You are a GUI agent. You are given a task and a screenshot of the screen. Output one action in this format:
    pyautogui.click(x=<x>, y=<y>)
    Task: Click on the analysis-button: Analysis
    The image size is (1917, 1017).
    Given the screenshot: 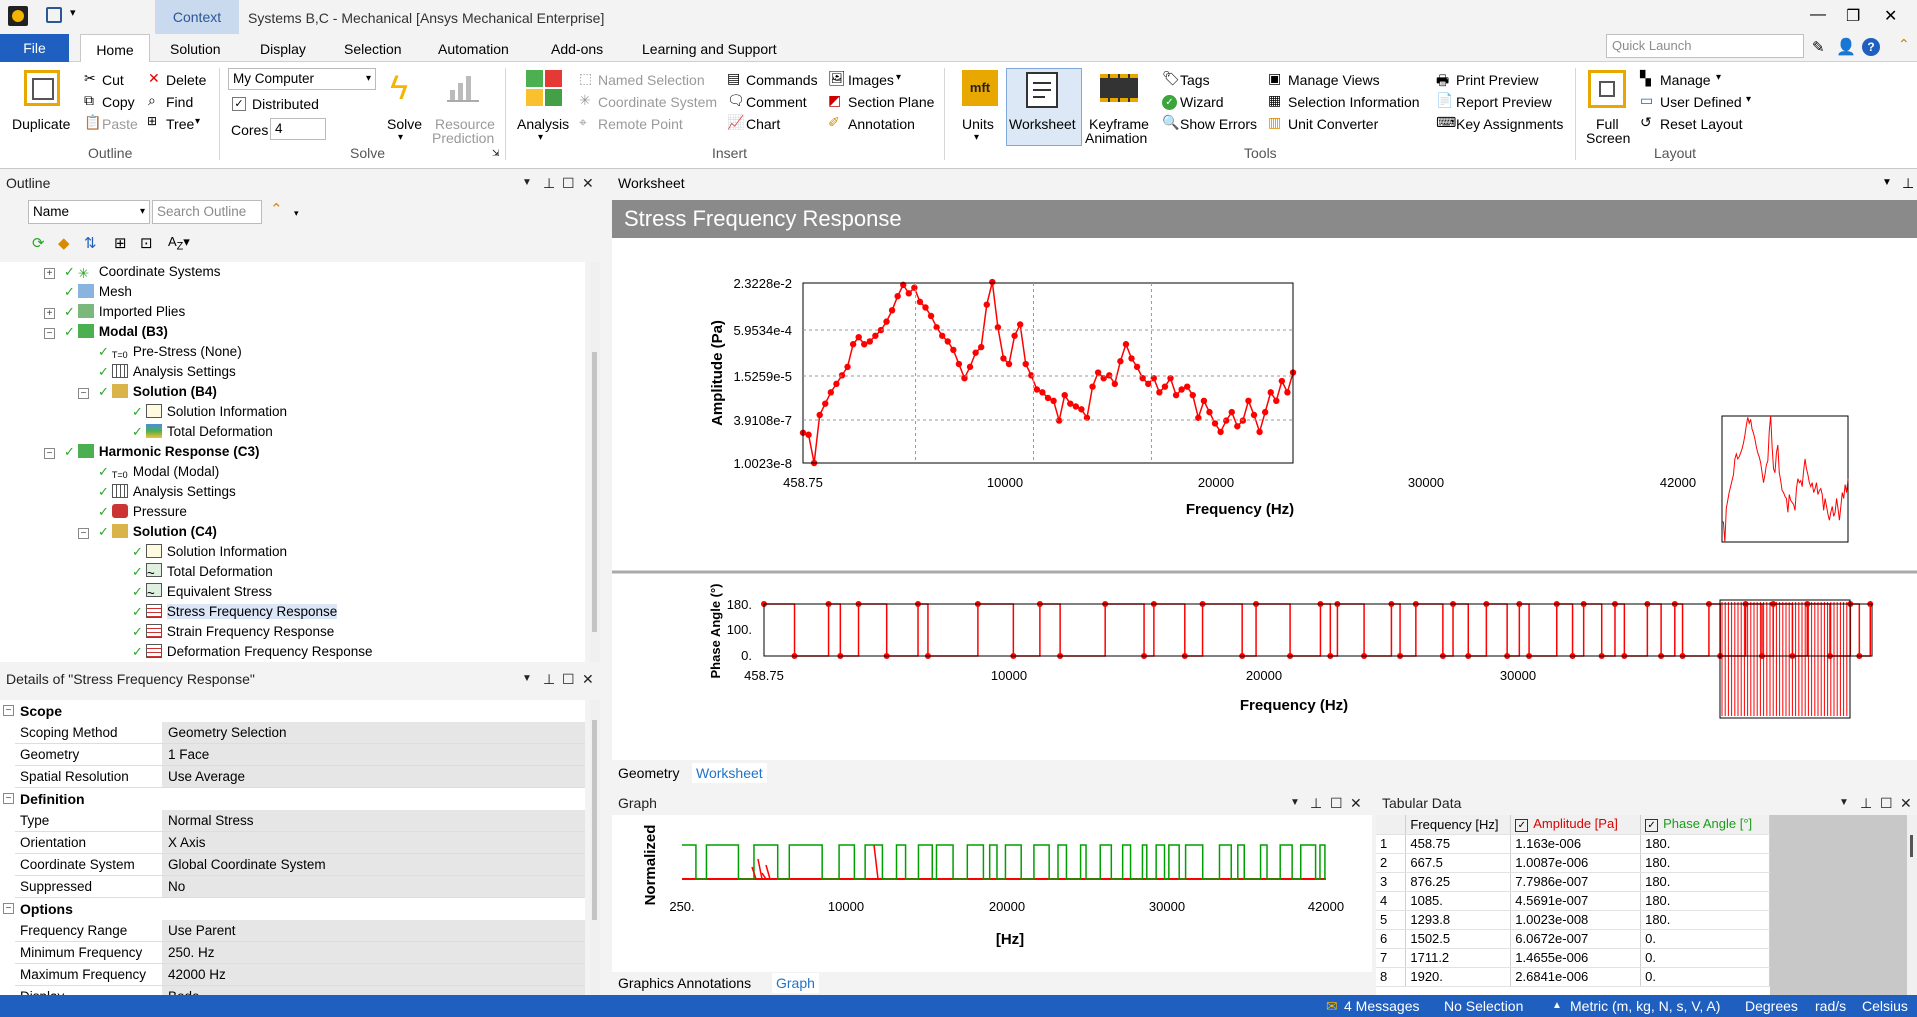 What is the action you would take?
    pyautogui.click(x=543, y=124)
    